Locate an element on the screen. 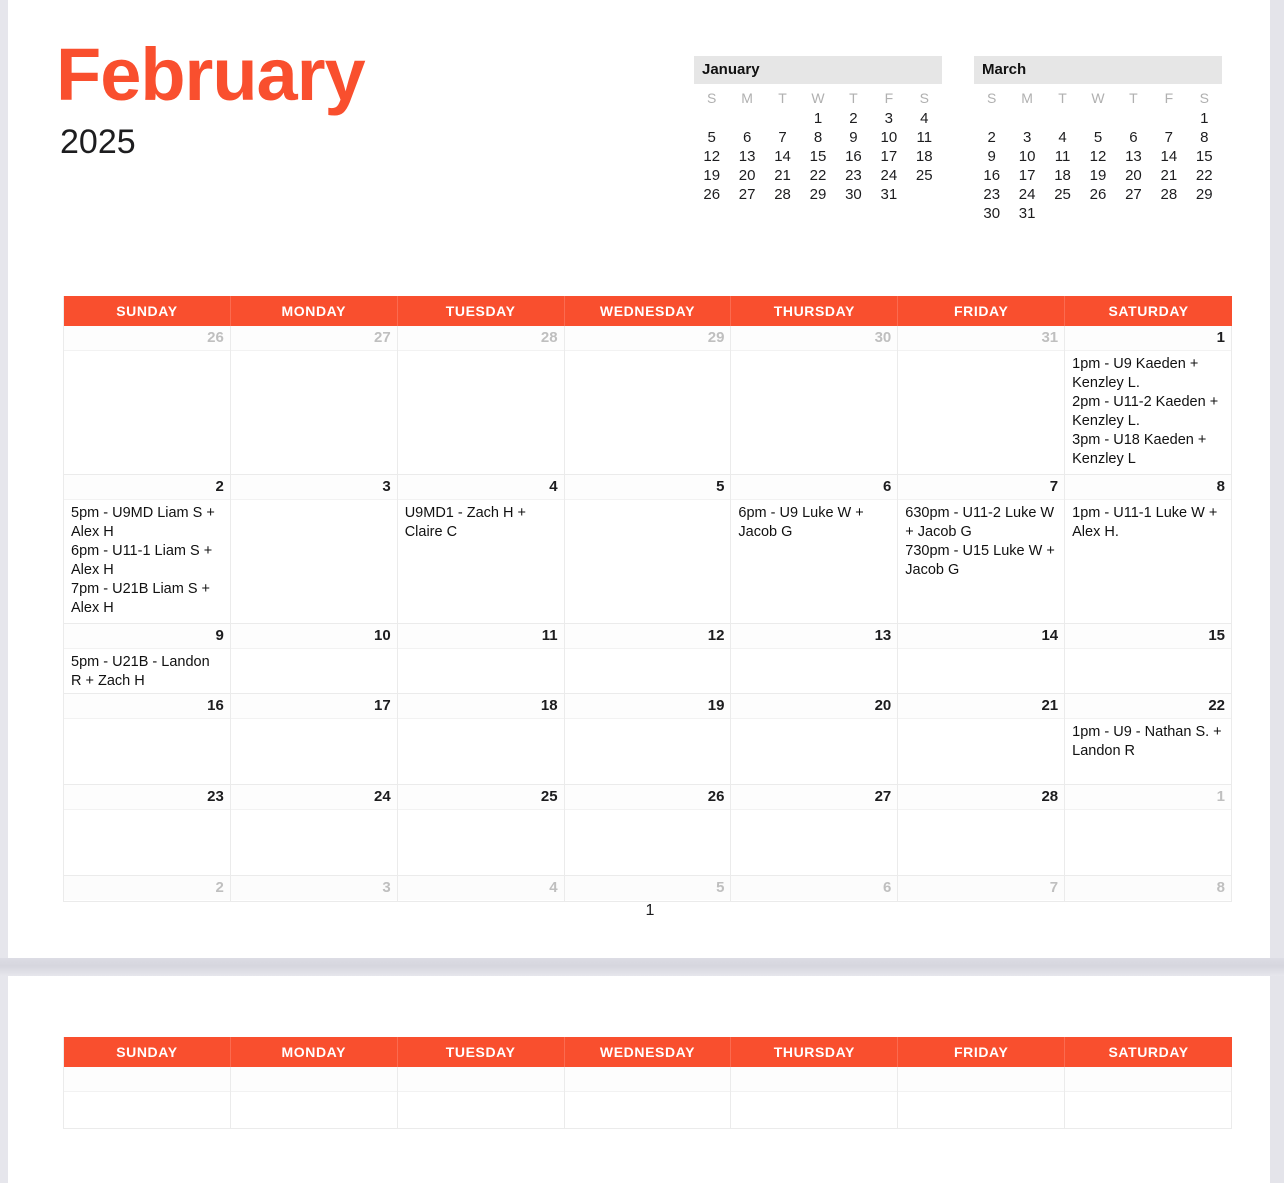 This screenshot has height=1183, width=1284. mini-calendar-day: 19 is located at coordinates (711, 175).